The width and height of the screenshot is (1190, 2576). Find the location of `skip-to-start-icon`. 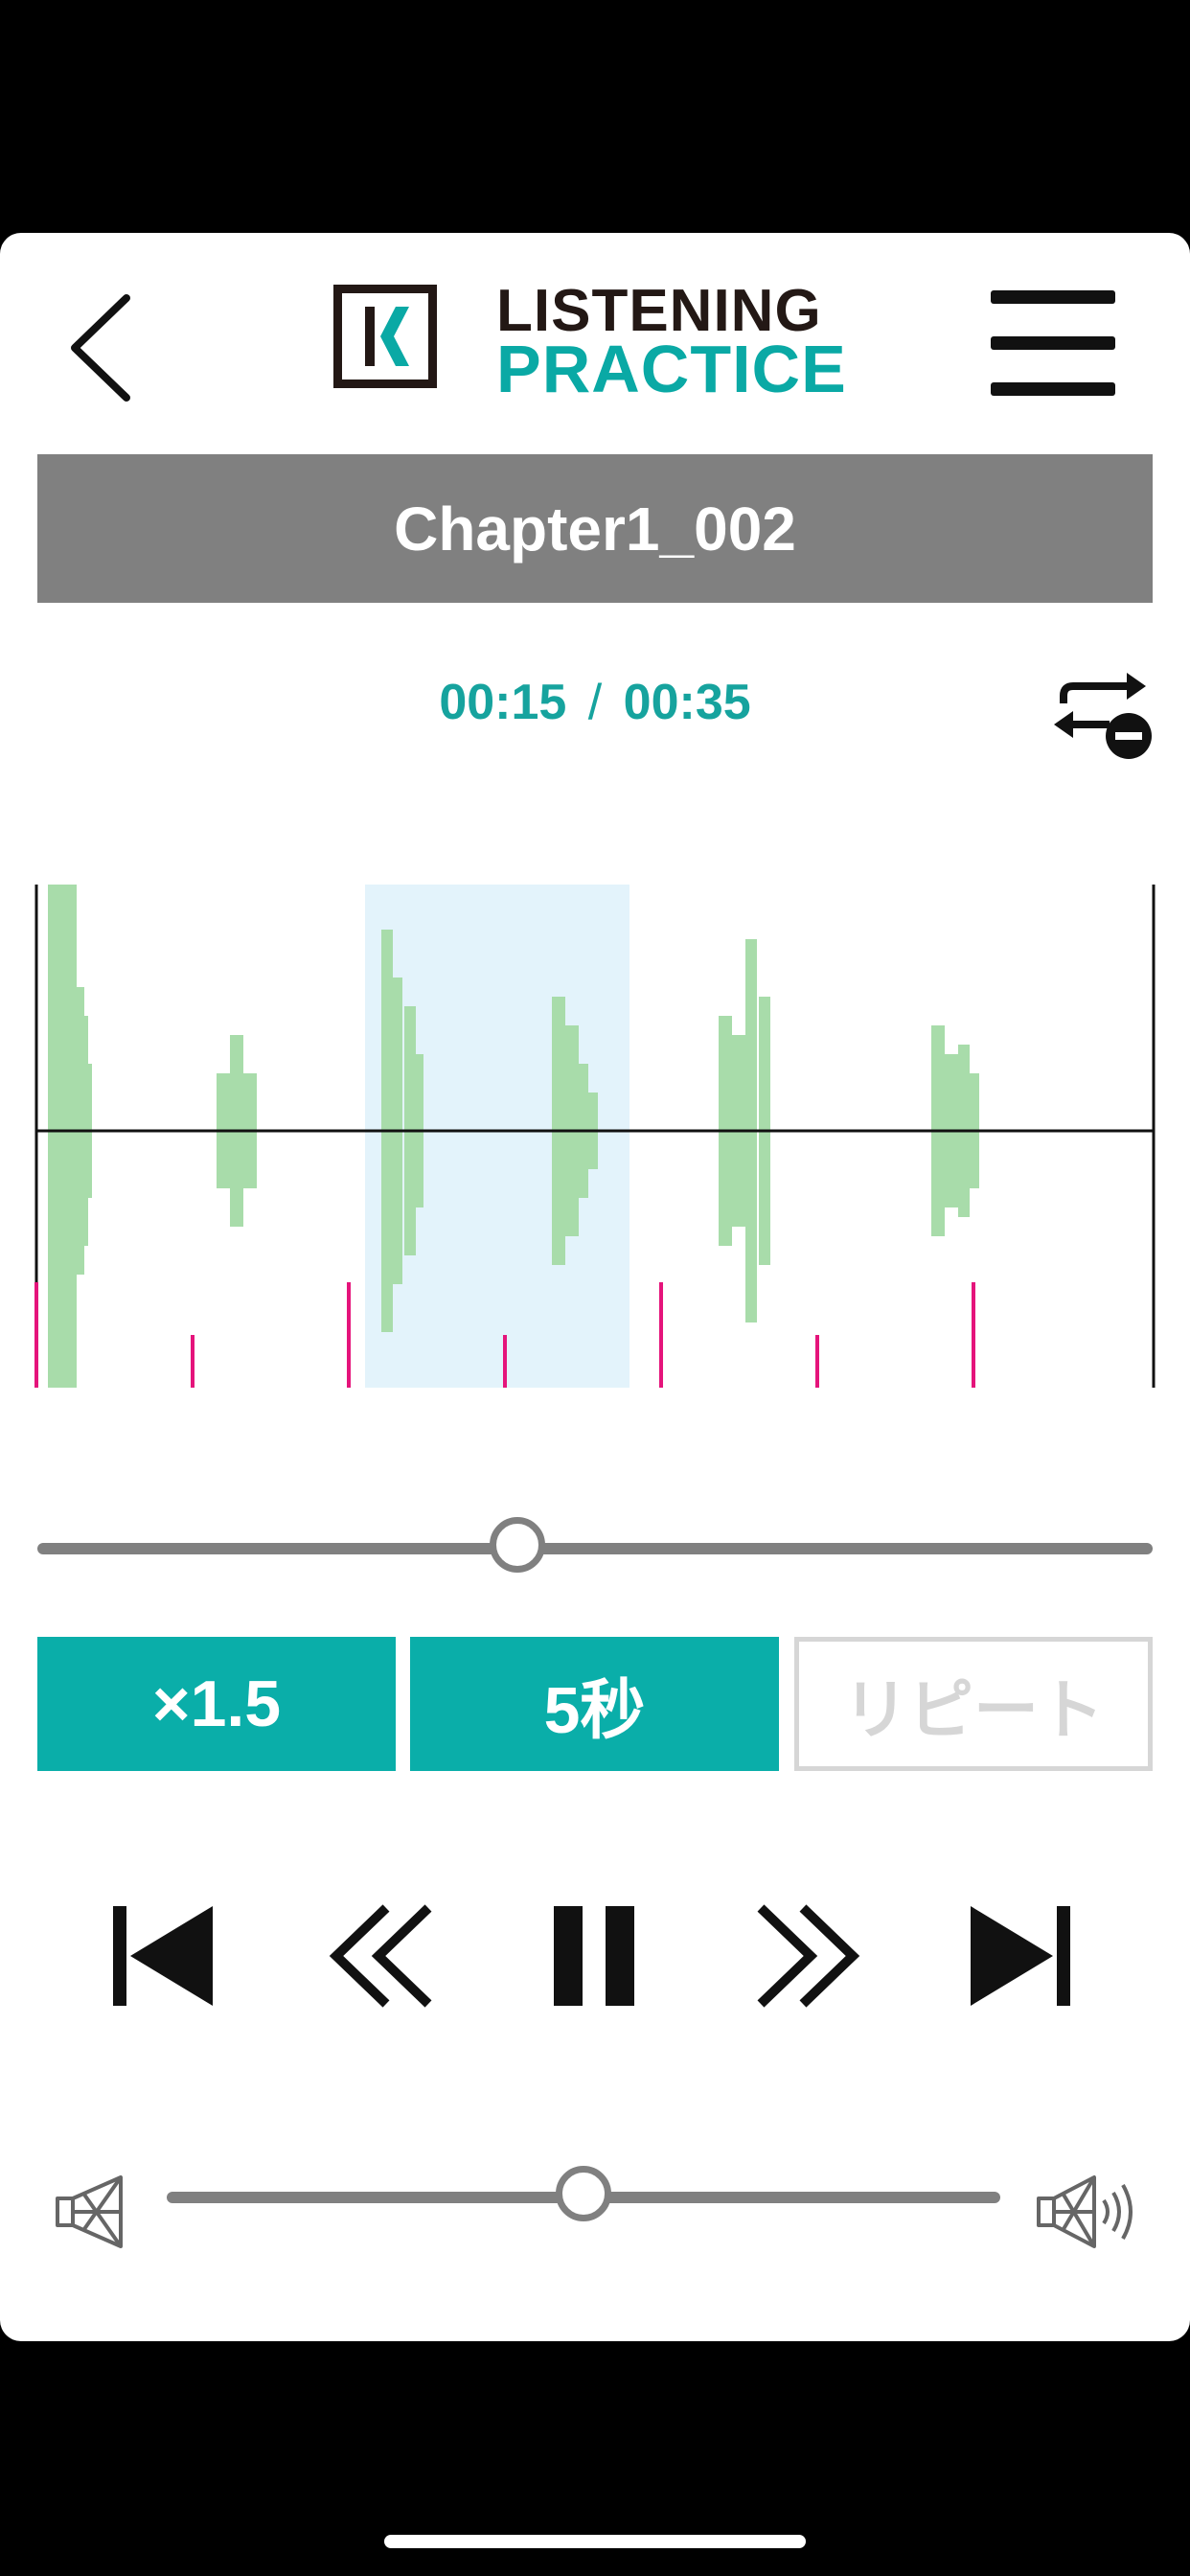

skip-to-start-icon is located at coordinates (163, 1956).